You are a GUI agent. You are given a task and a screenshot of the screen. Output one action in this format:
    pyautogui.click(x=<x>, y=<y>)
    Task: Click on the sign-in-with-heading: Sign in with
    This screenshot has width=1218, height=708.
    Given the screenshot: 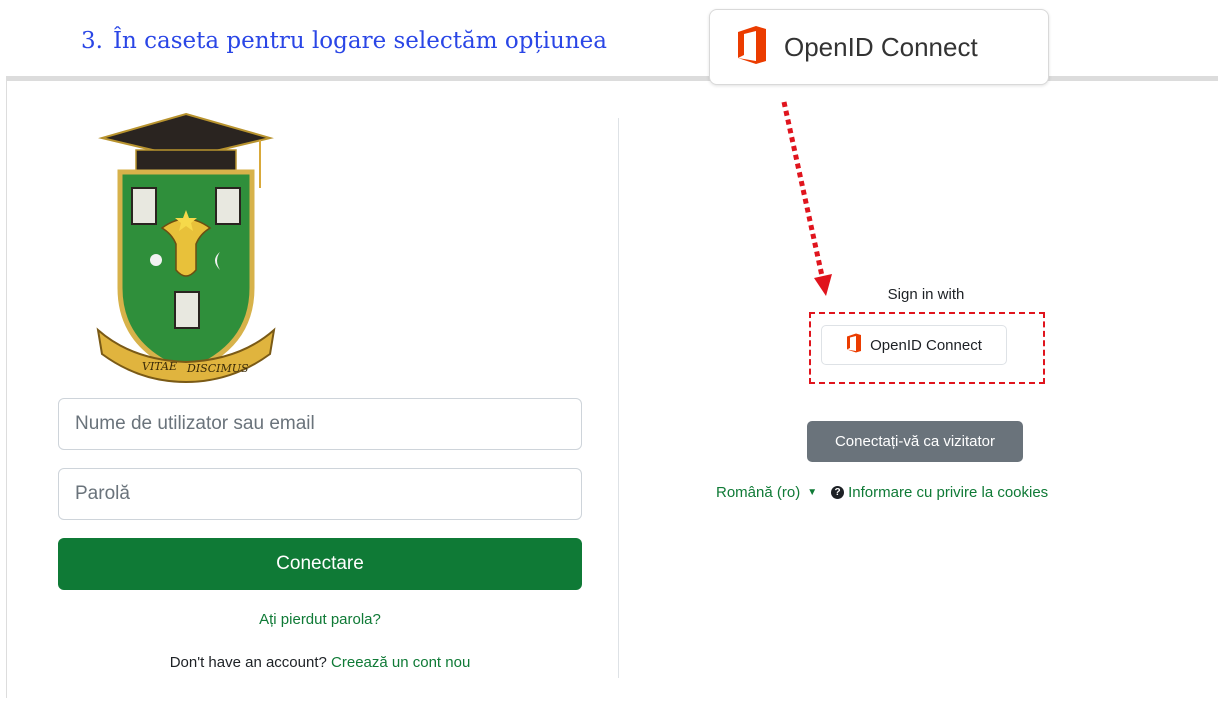 What is the action you would take?
    pyautogui.click(x=926, y=294)
    